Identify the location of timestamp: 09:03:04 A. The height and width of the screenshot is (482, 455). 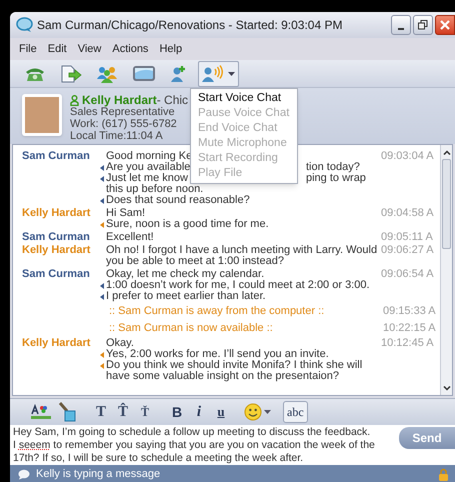
(407, 157).